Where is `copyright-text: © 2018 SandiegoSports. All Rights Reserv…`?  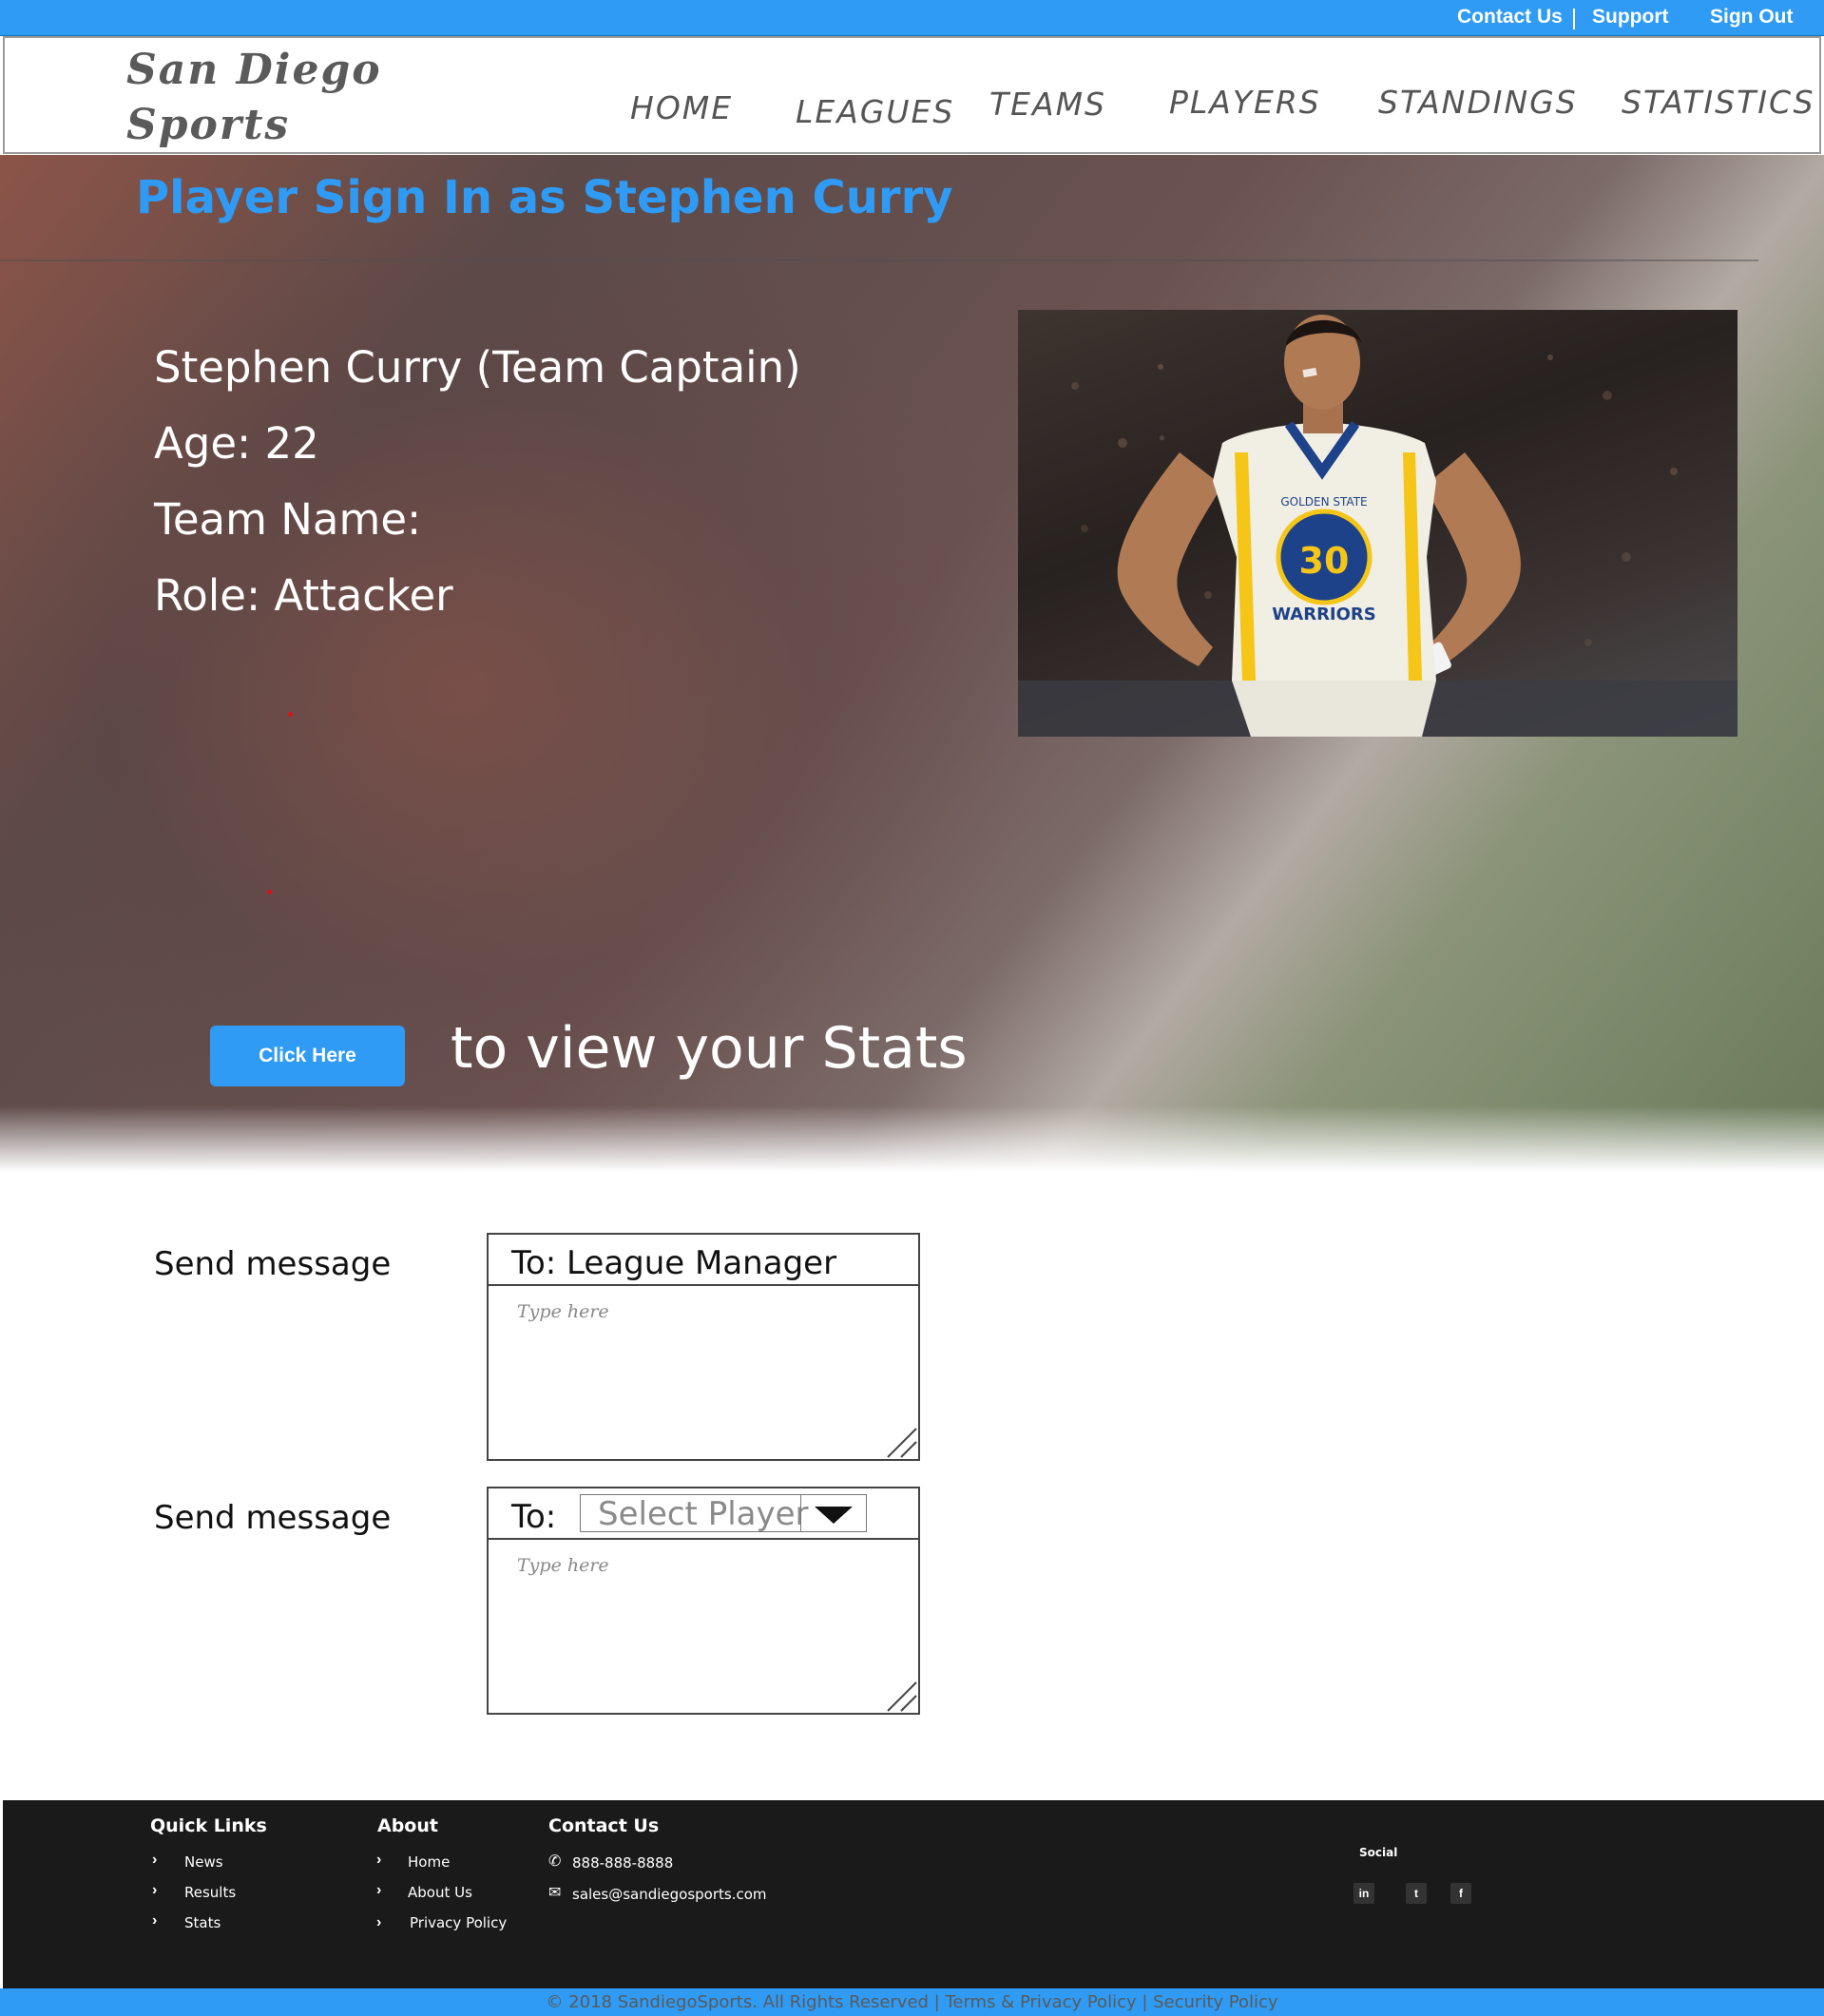 copyright-text: © 2018 SandiegoSports. All Rights Reserv… is located at coordinates (912, 2002).